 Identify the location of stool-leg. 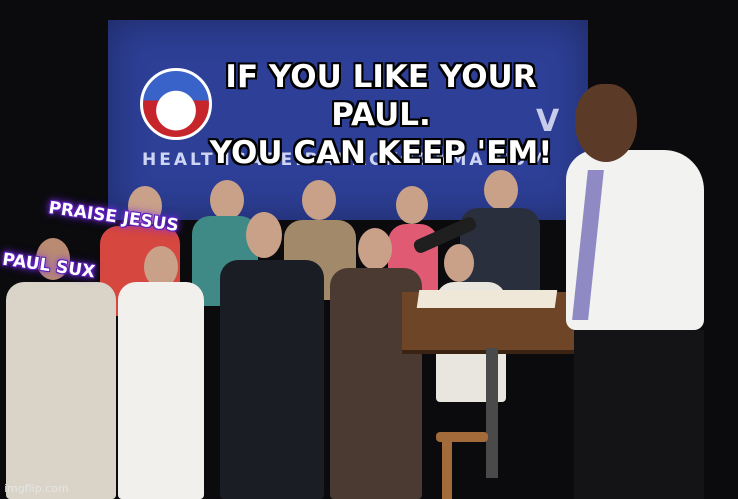
(447, 470).